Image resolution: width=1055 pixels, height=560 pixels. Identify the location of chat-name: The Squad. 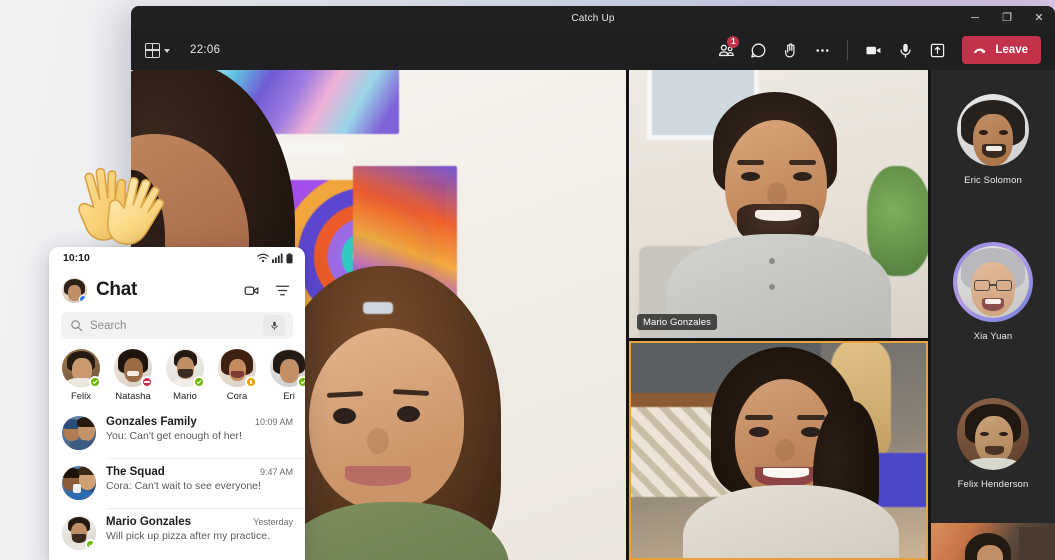
(135, 472).